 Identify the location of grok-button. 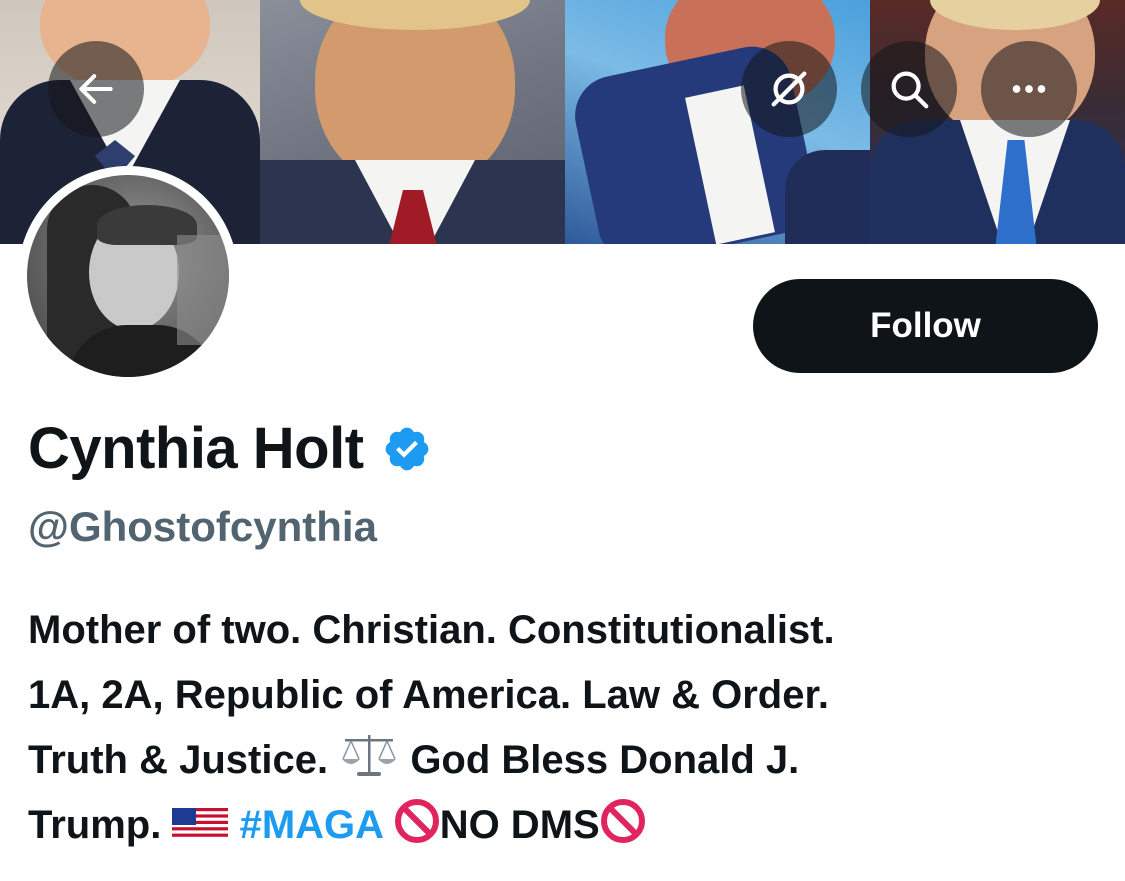
(789, 89).